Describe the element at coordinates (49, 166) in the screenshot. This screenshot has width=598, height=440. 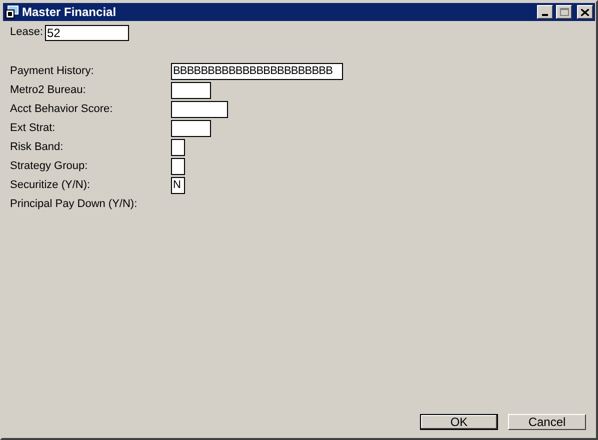
I see `field-label: Strategy Group:` at that location.